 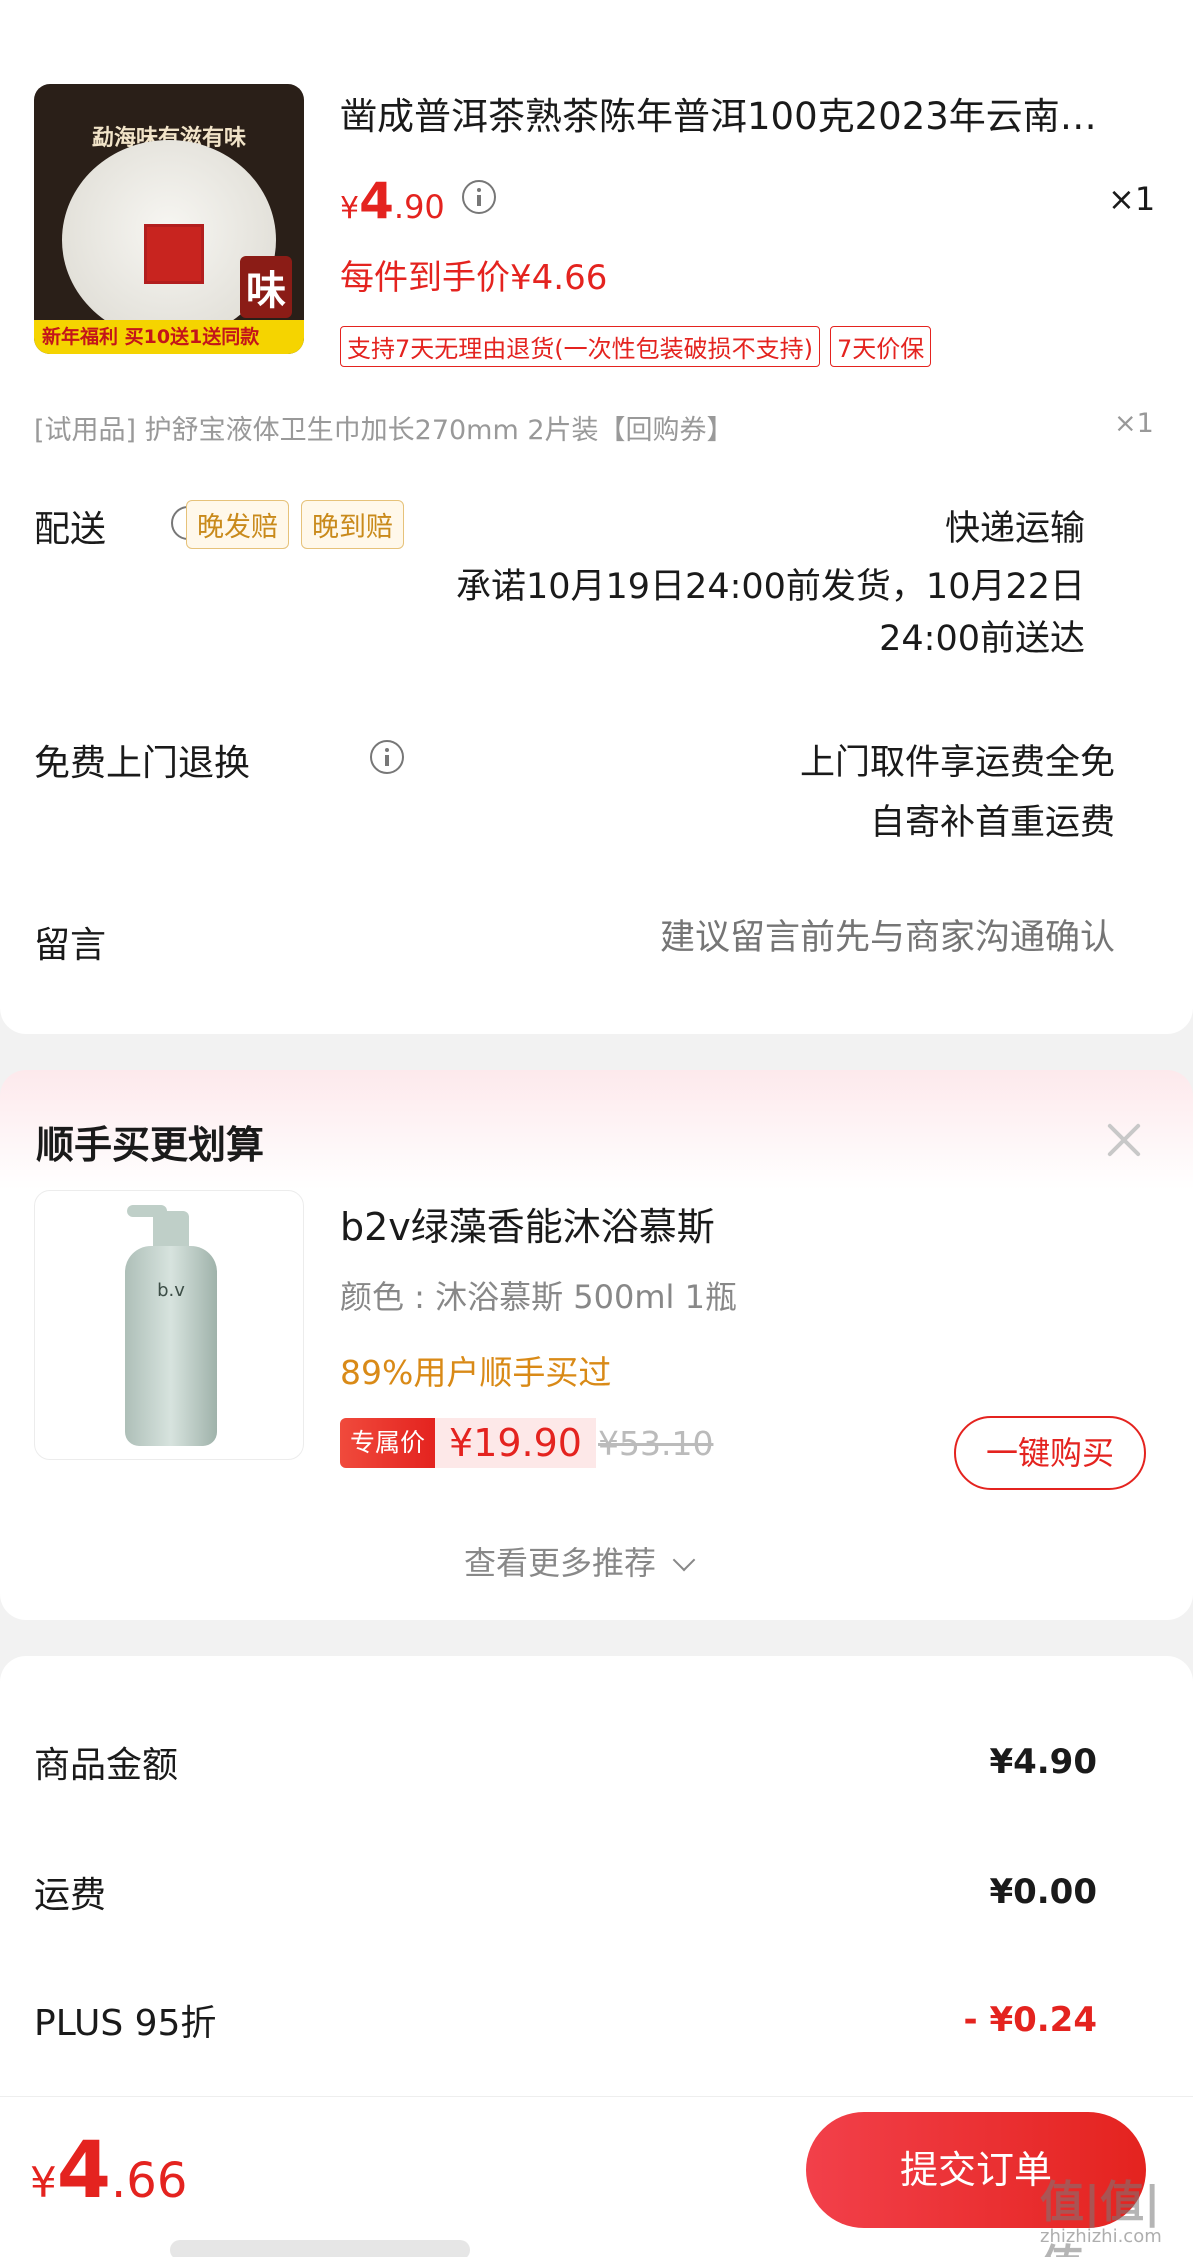 What do you see at coordinates (169, 219) in the screenshot?
I see `product-thumbnail: 勐海味有滋有味 味 新年福利 买10送1送同款` at bounding box center [169, 219].